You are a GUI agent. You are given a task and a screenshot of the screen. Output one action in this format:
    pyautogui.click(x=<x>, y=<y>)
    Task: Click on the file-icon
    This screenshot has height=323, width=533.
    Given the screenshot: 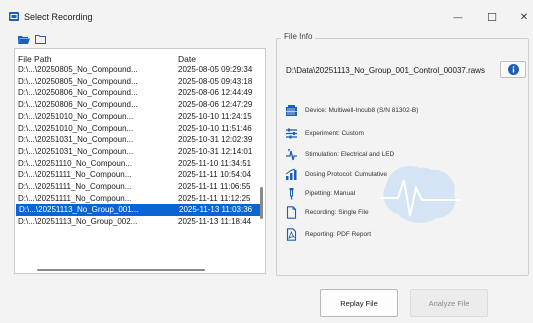 What is the action you would take?
    pyautogui.click(x=291, y=212)
    